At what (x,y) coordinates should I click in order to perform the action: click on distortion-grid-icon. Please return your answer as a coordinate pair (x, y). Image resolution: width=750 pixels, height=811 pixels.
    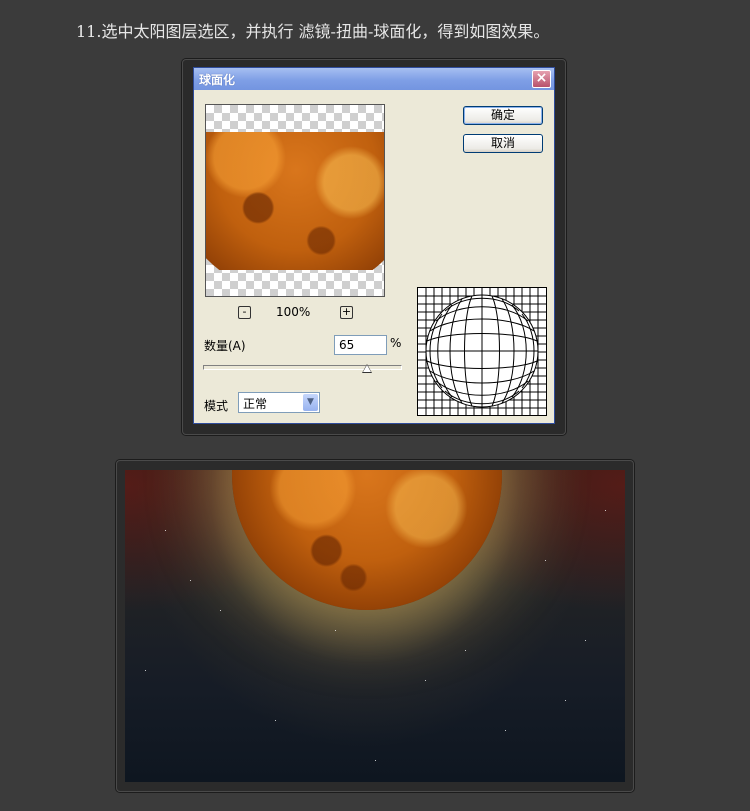
    Looking at the image, I should click on (482, 351).